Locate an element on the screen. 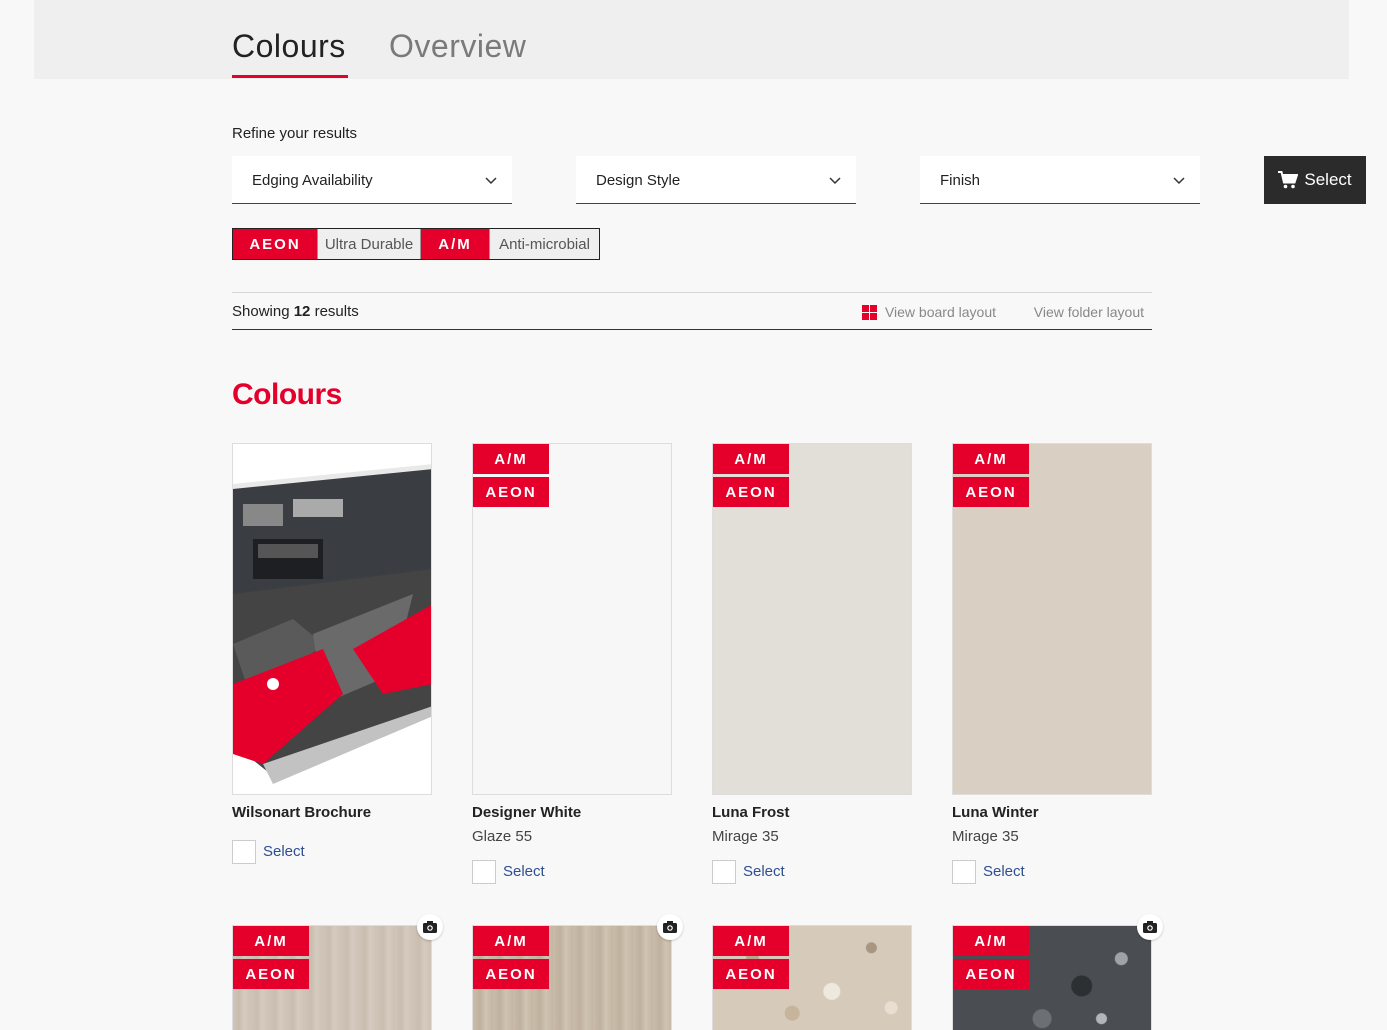  view-board-label: View board layout is located at coordinates (940, 312).